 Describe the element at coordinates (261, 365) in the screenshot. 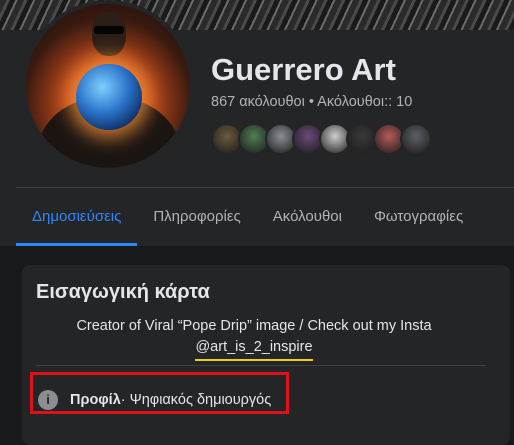

I see `card-divider` at that location.